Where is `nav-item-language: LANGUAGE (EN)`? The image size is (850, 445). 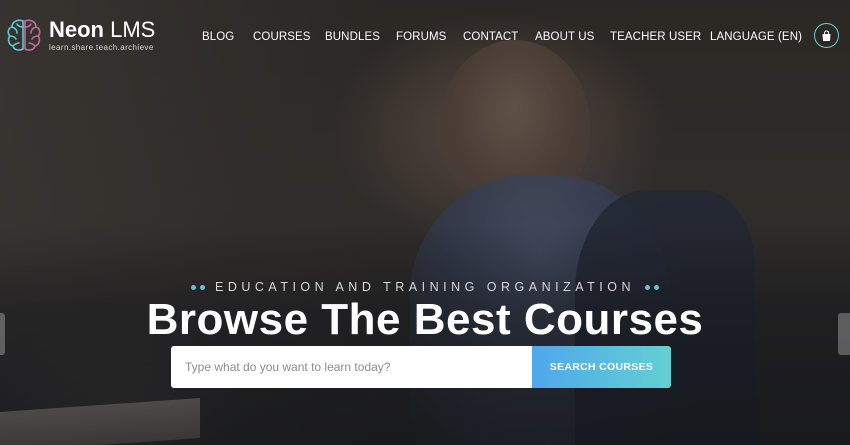
nav-item-language: LANGUAGE (EN) is located at coordinates (756, 37).